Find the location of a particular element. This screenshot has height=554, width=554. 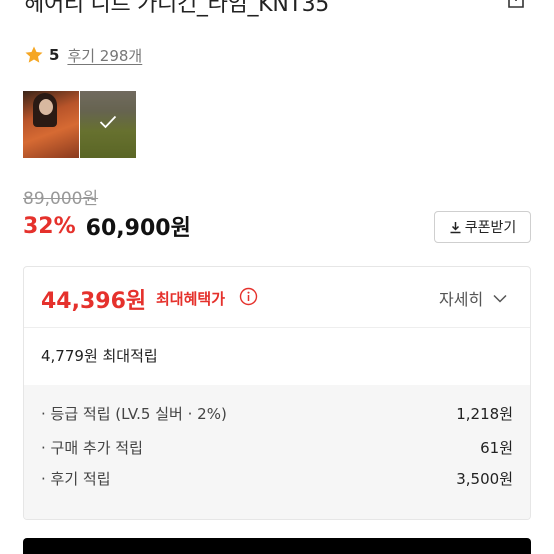

color-option-thumbnails is located at coordinates (79, 124).